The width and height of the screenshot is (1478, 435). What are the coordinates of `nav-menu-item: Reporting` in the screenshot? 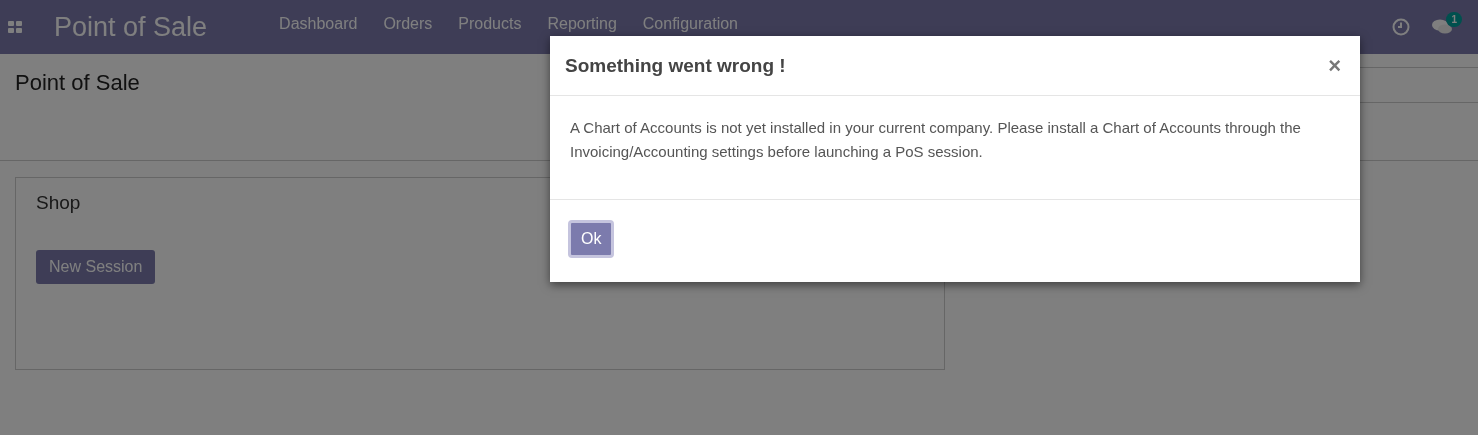 It's located at (582, 24).